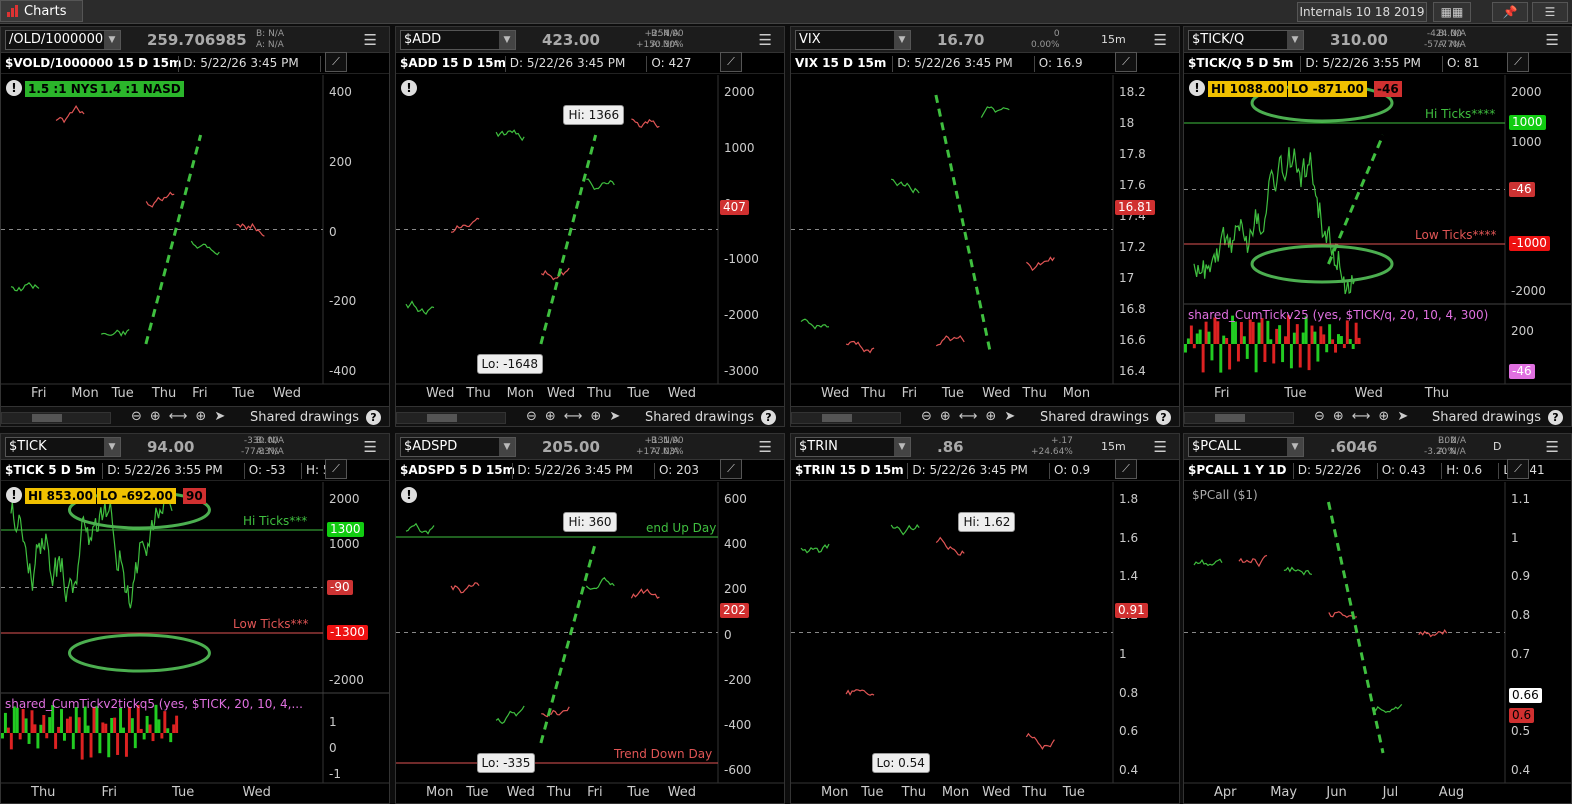 This screenshot has width=1572, height=804. Describe the element at coordinates (1460, 114) in the screenshot. I see `hi-ticks-line-label: Hi Ticks****` at that location.